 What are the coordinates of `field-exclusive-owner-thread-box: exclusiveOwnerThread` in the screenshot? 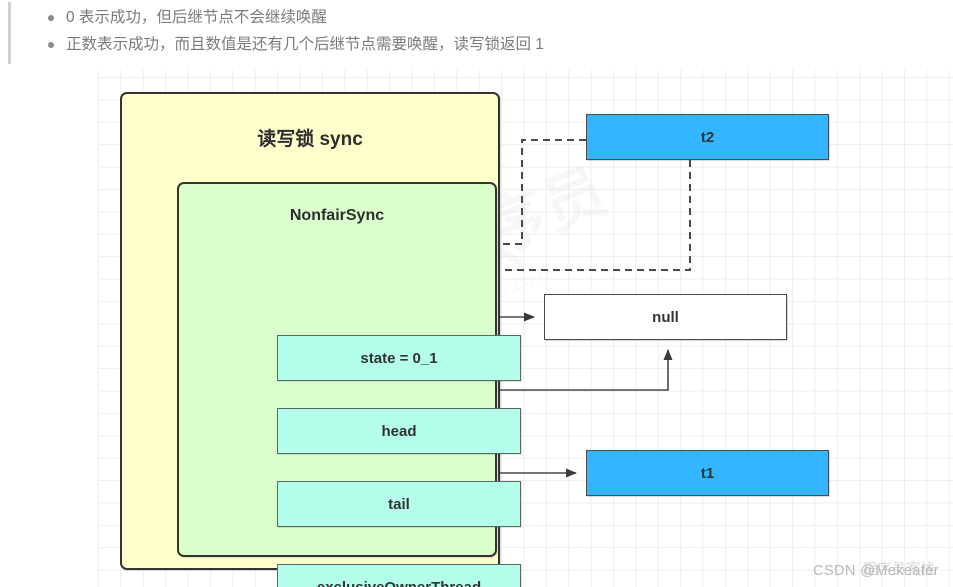 It's located at (399, 575).